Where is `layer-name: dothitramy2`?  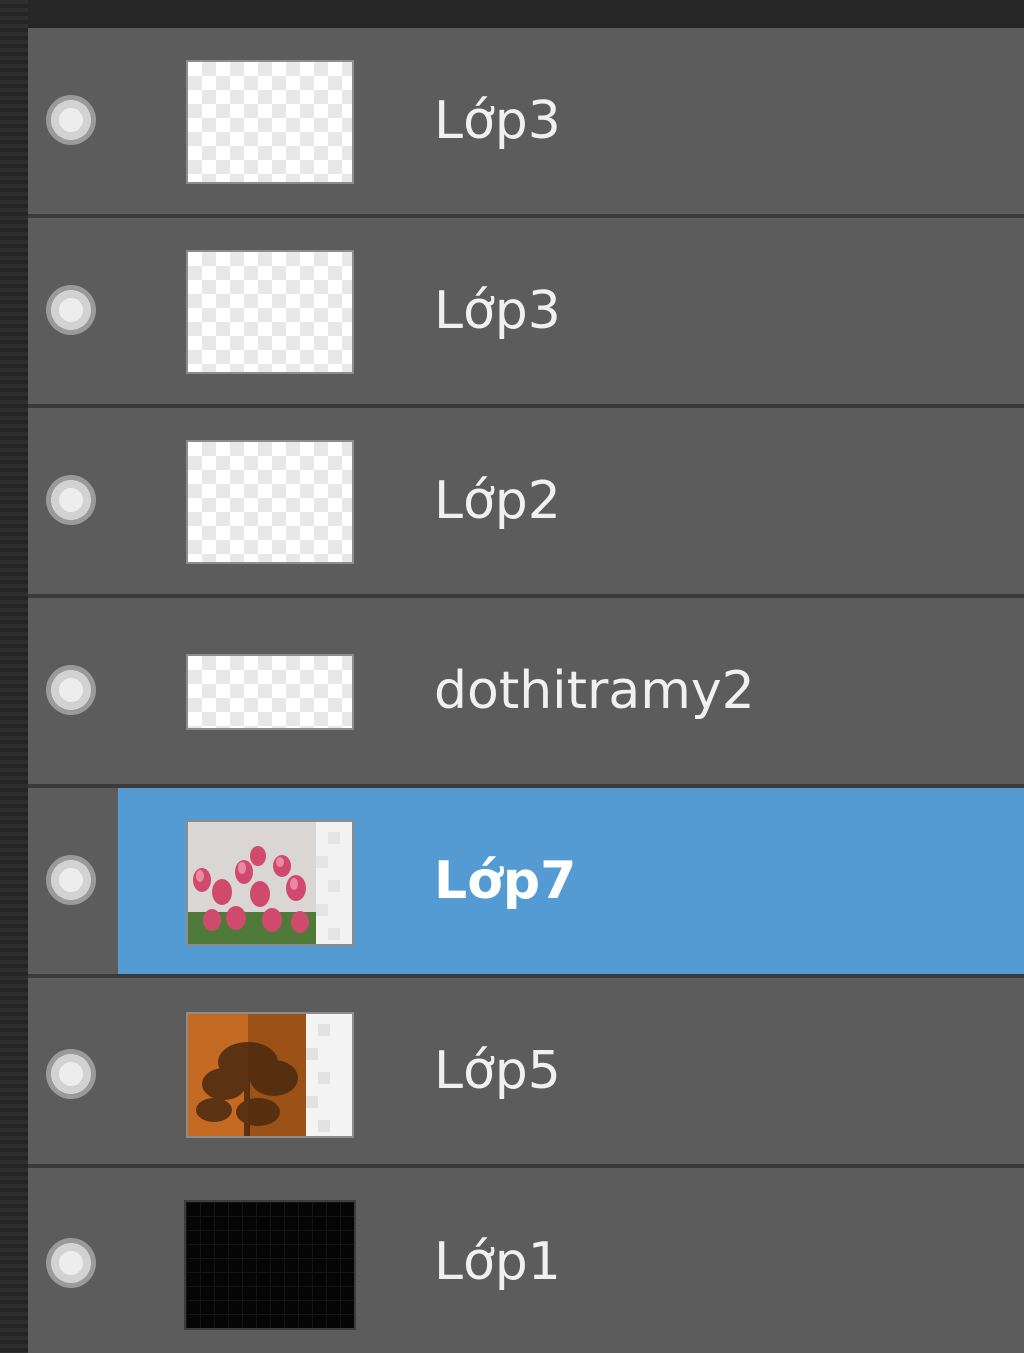 layer-name: dothitramy2 is located at coordinates (594, 691).